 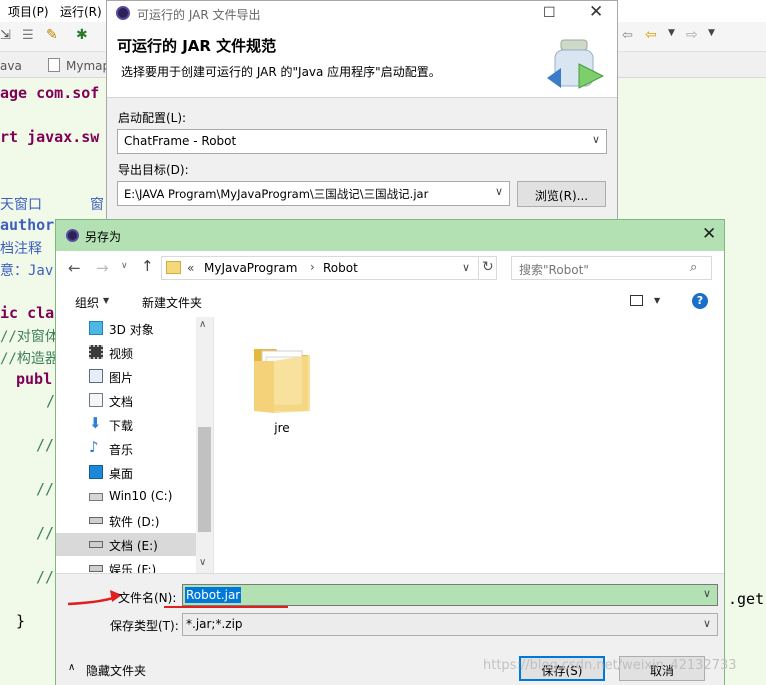 What do you see at coordinates (700, 301) in the screenshot?
I see `help-icon: ?` at bounding box center [700, 301].